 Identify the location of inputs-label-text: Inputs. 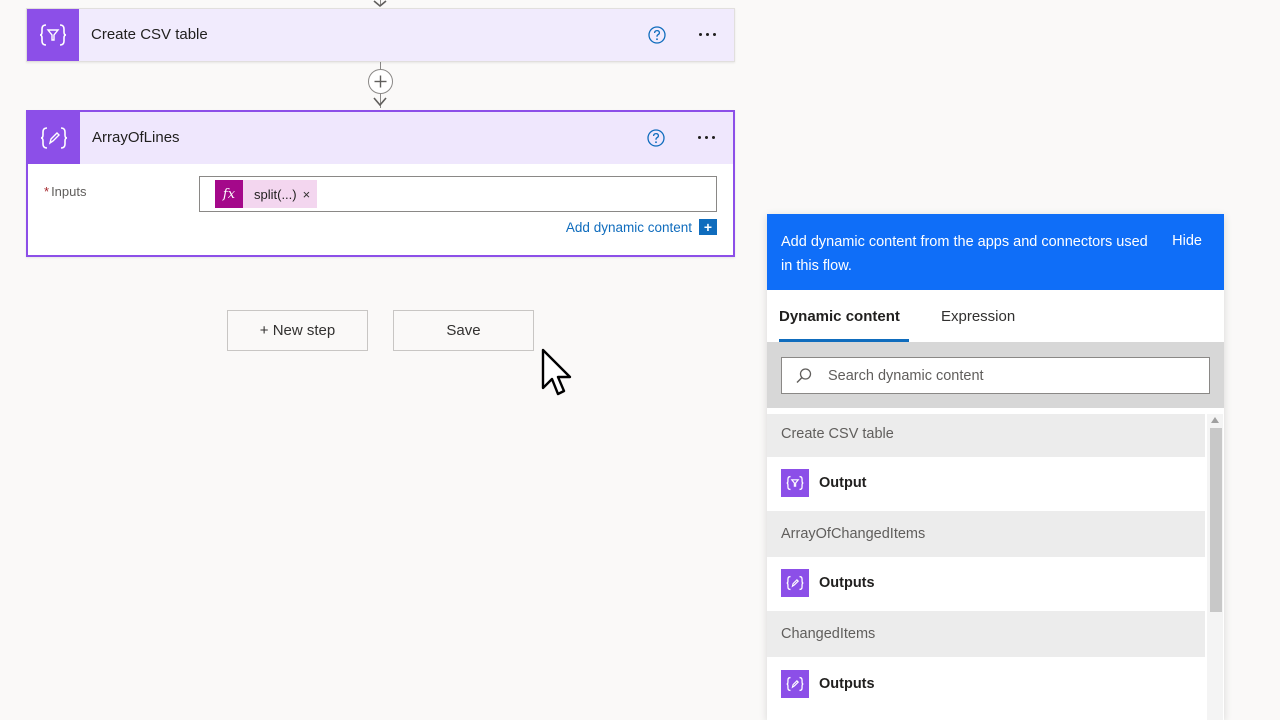
(69, 191).